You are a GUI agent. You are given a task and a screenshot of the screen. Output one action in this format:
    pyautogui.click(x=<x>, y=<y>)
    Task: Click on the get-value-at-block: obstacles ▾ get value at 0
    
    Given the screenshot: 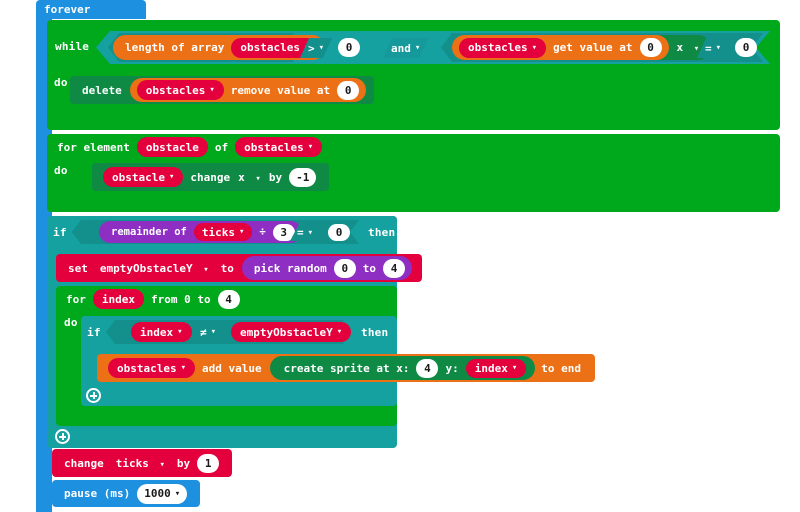 What is the action you would take?
    pyautogui.click(x=560, y=47)
    